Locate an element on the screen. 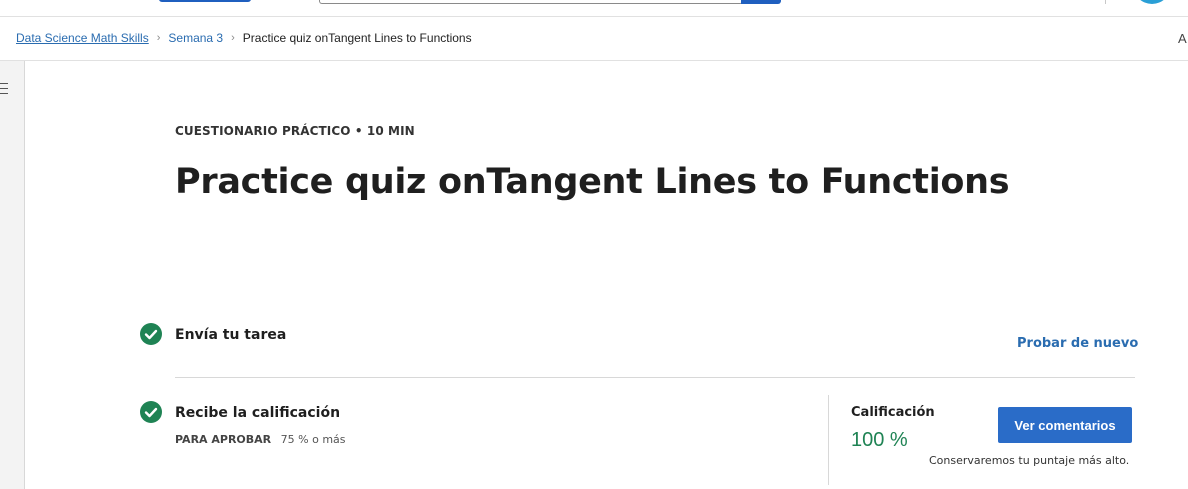  pass-value: 75 % o más is located at coordinates (313, 439).